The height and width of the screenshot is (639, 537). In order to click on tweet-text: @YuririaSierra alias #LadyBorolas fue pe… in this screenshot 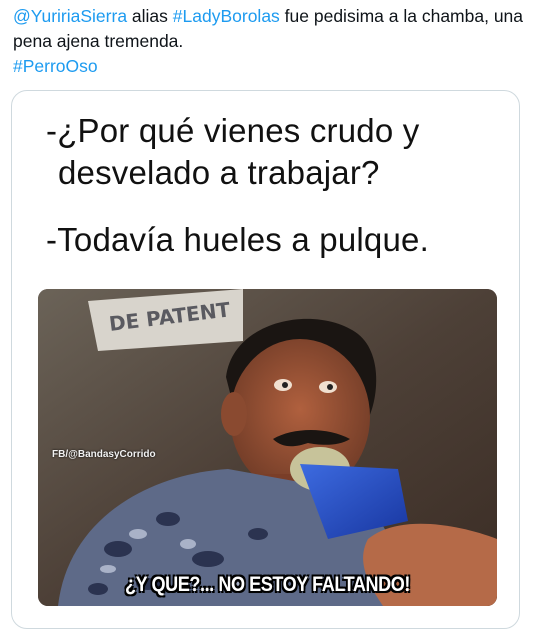, I will do `click(270, 41)`.